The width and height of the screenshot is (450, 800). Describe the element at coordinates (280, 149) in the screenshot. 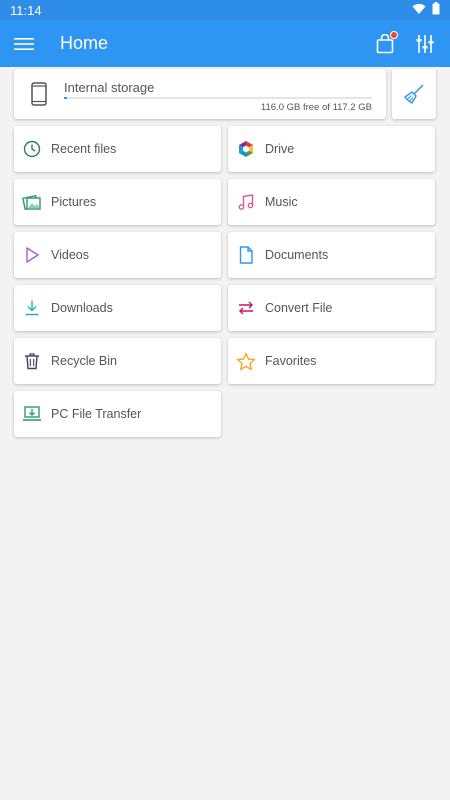

I see `tile-label: Drive` at that location.